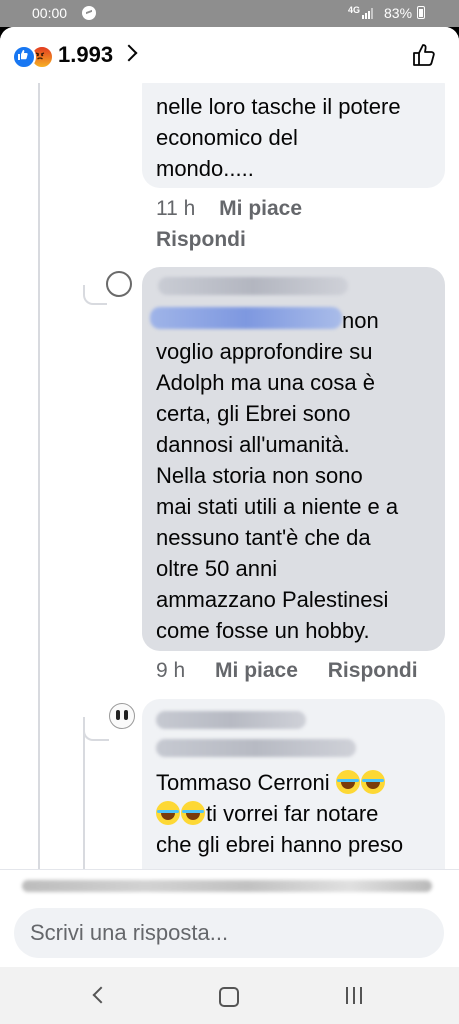 The image size is (459, 1024). I want to click on recents-icon, so click(355, 995).